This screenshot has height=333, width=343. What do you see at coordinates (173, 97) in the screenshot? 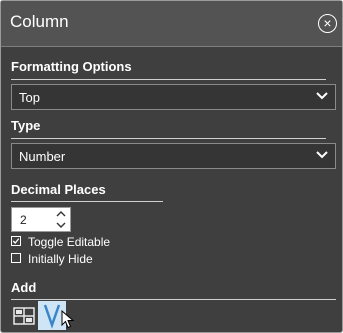
I see `formatting-options-select: Top` at bounding box center [173, 97].